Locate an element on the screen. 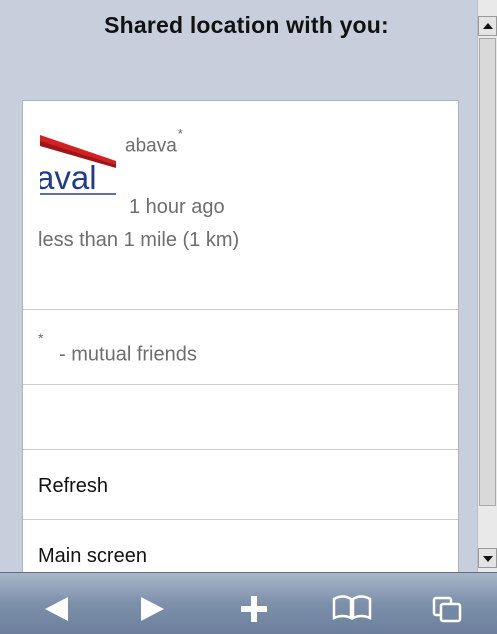 This screenshot has height=634, width=497. scroll-down-arrow-icon is located at coordinates (488, 559).